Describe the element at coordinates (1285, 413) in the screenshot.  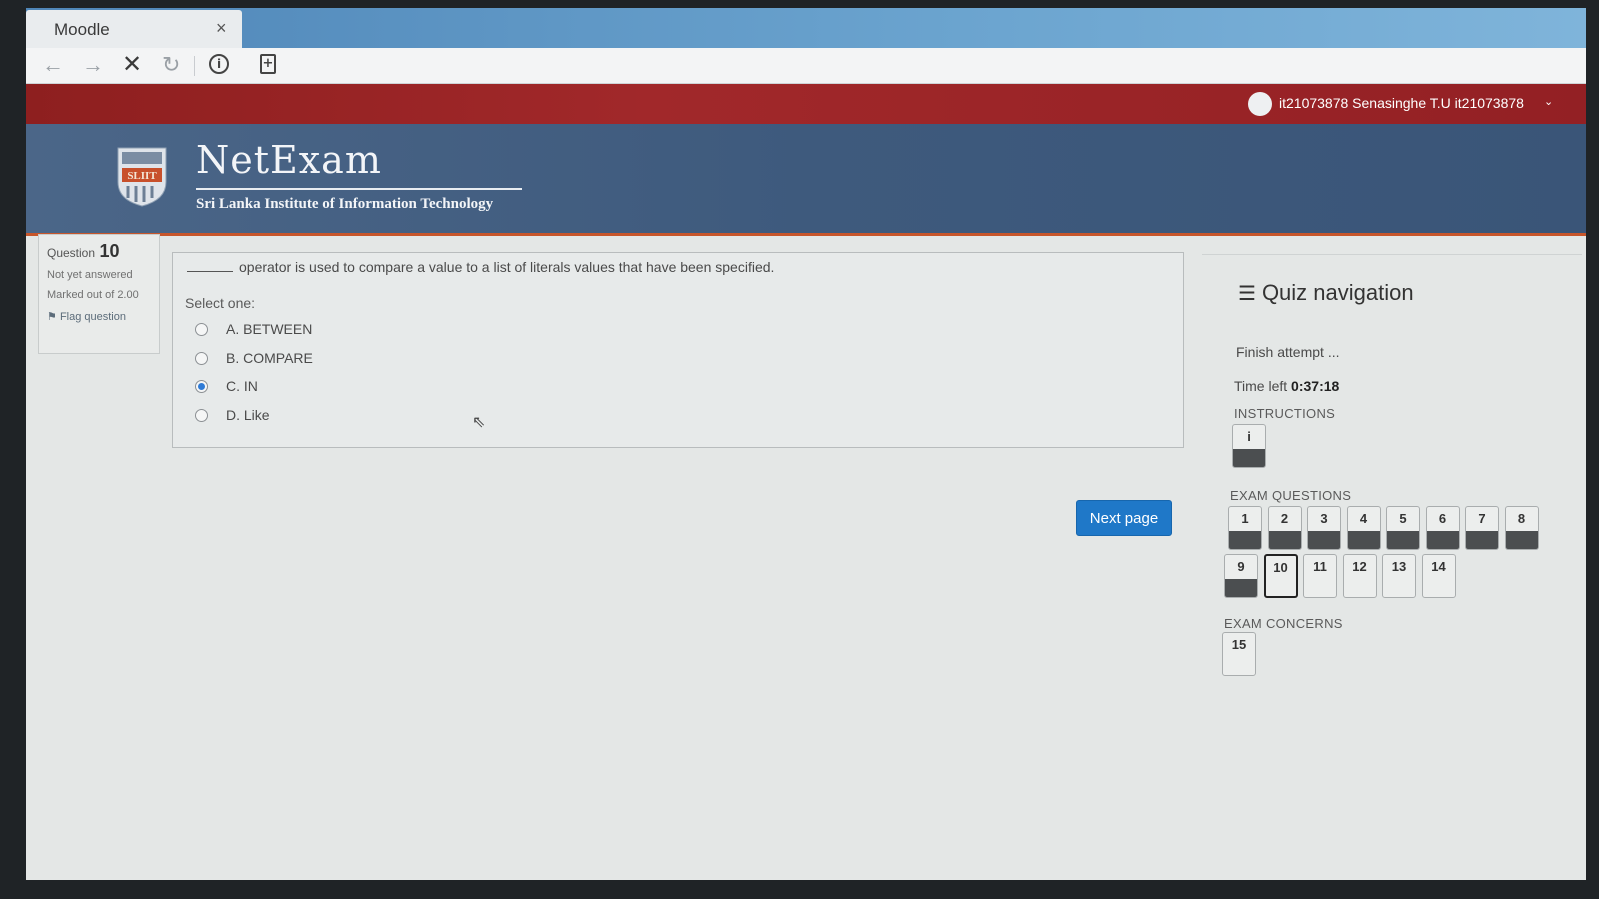
I see `instructions-label: INSTRUCTIONS` at that location.